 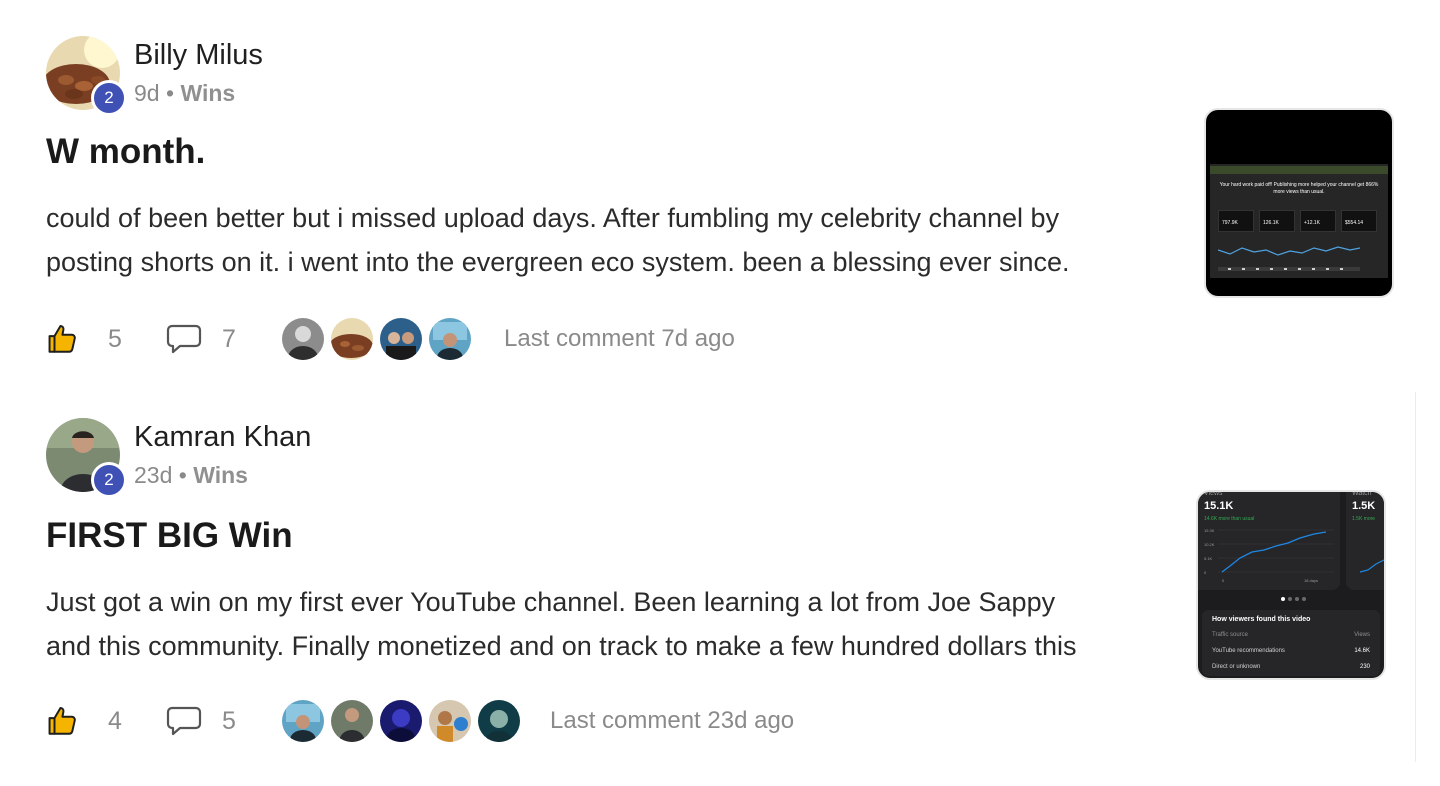 I want to click on thumbnail-x-tick: 0, so click(x=1223, y=580).